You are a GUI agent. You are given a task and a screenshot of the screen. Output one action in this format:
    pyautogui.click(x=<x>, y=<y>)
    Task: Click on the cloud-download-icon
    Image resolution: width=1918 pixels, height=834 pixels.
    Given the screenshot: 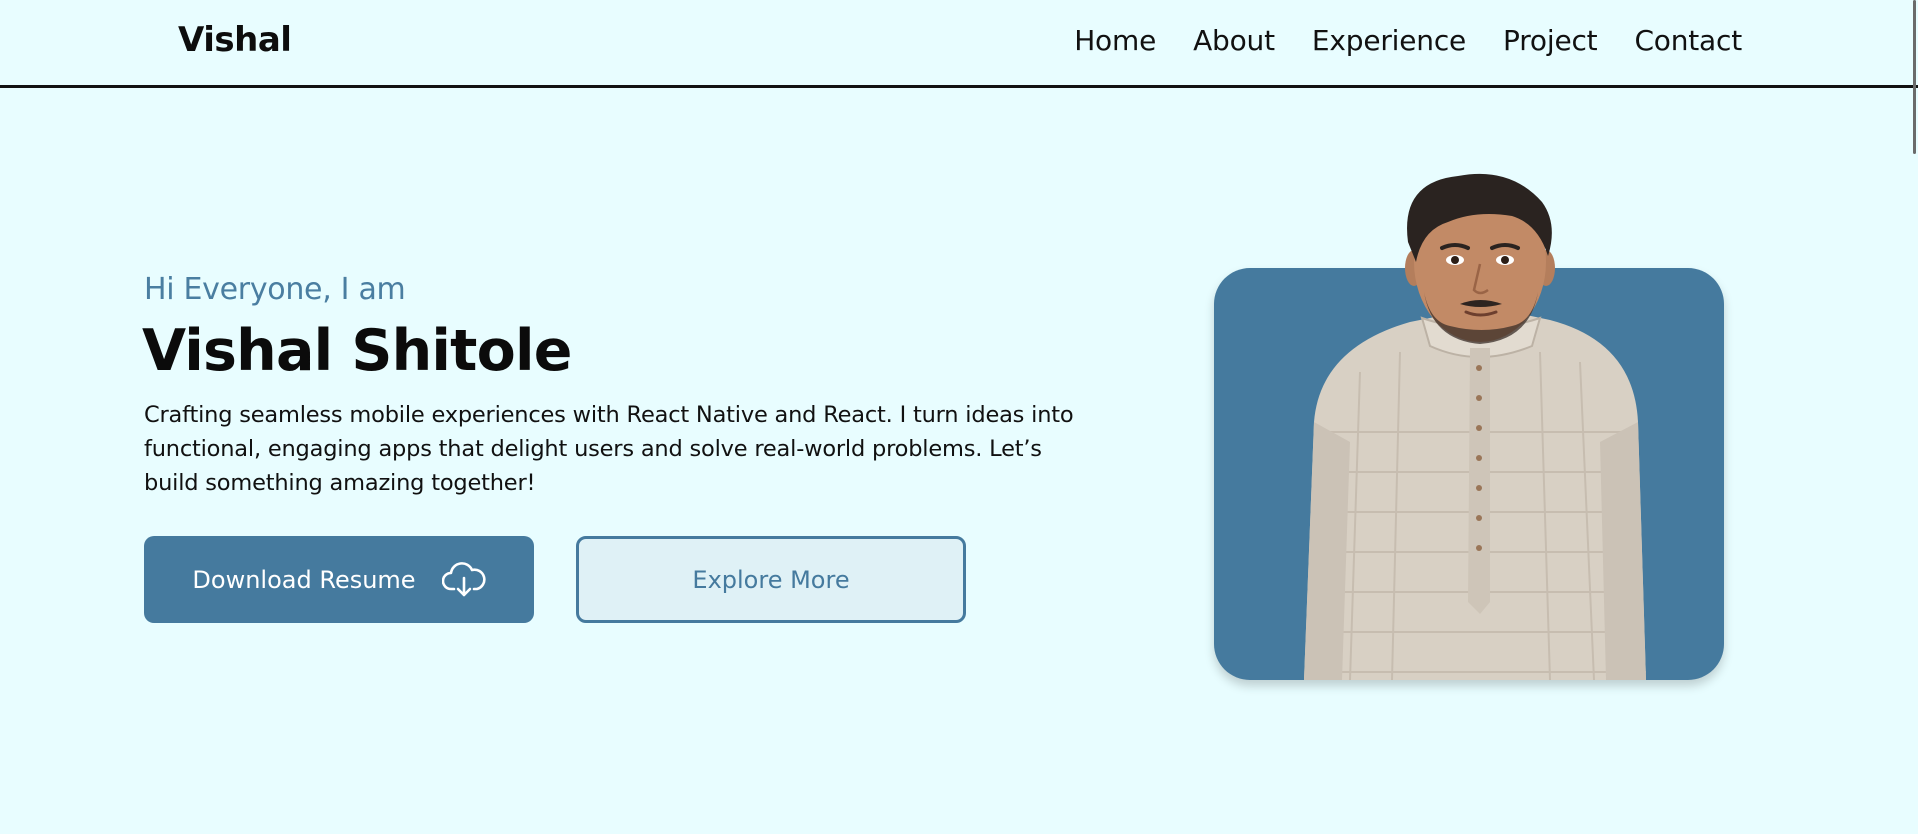 What is the action you would take?
    pyautogui.click(x=463, y=578)
    